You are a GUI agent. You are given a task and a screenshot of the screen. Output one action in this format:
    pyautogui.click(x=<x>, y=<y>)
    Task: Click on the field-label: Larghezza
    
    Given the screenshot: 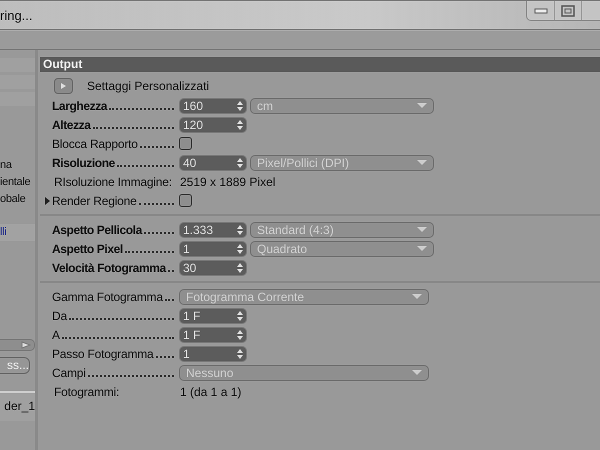 What is the action you would take?
    pyautogui.click(x=80, y=106)
    